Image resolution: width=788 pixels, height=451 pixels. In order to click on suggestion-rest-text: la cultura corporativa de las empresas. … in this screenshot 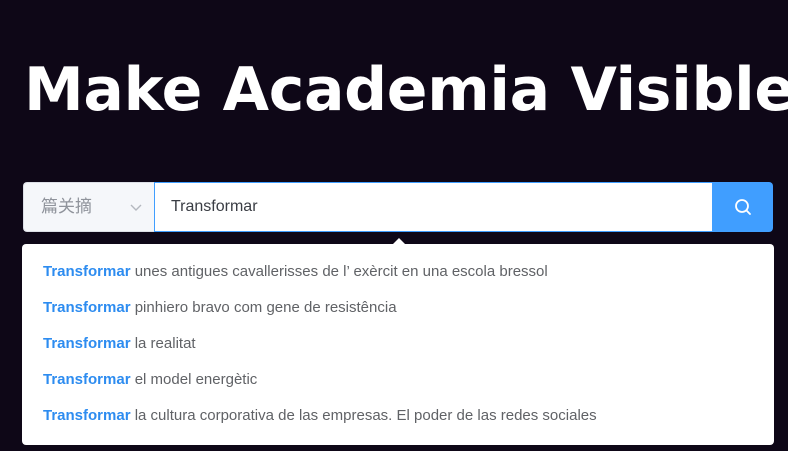, I will do `click(363, 415)`.